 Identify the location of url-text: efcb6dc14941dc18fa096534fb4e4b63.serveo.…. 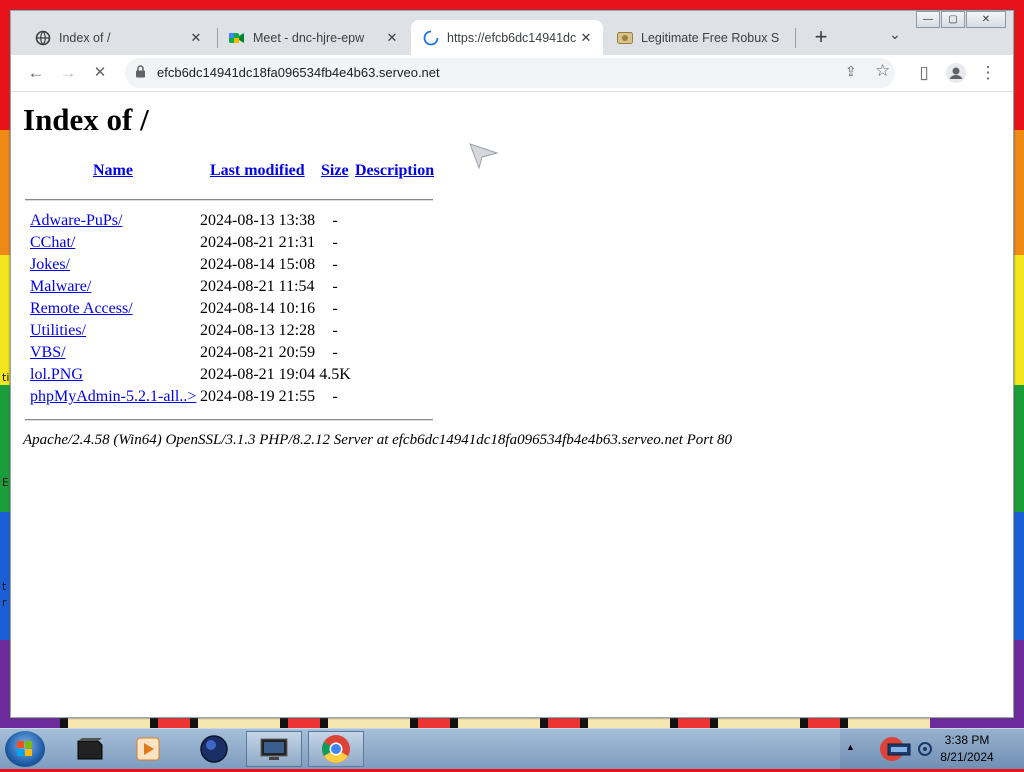
(298, 72).